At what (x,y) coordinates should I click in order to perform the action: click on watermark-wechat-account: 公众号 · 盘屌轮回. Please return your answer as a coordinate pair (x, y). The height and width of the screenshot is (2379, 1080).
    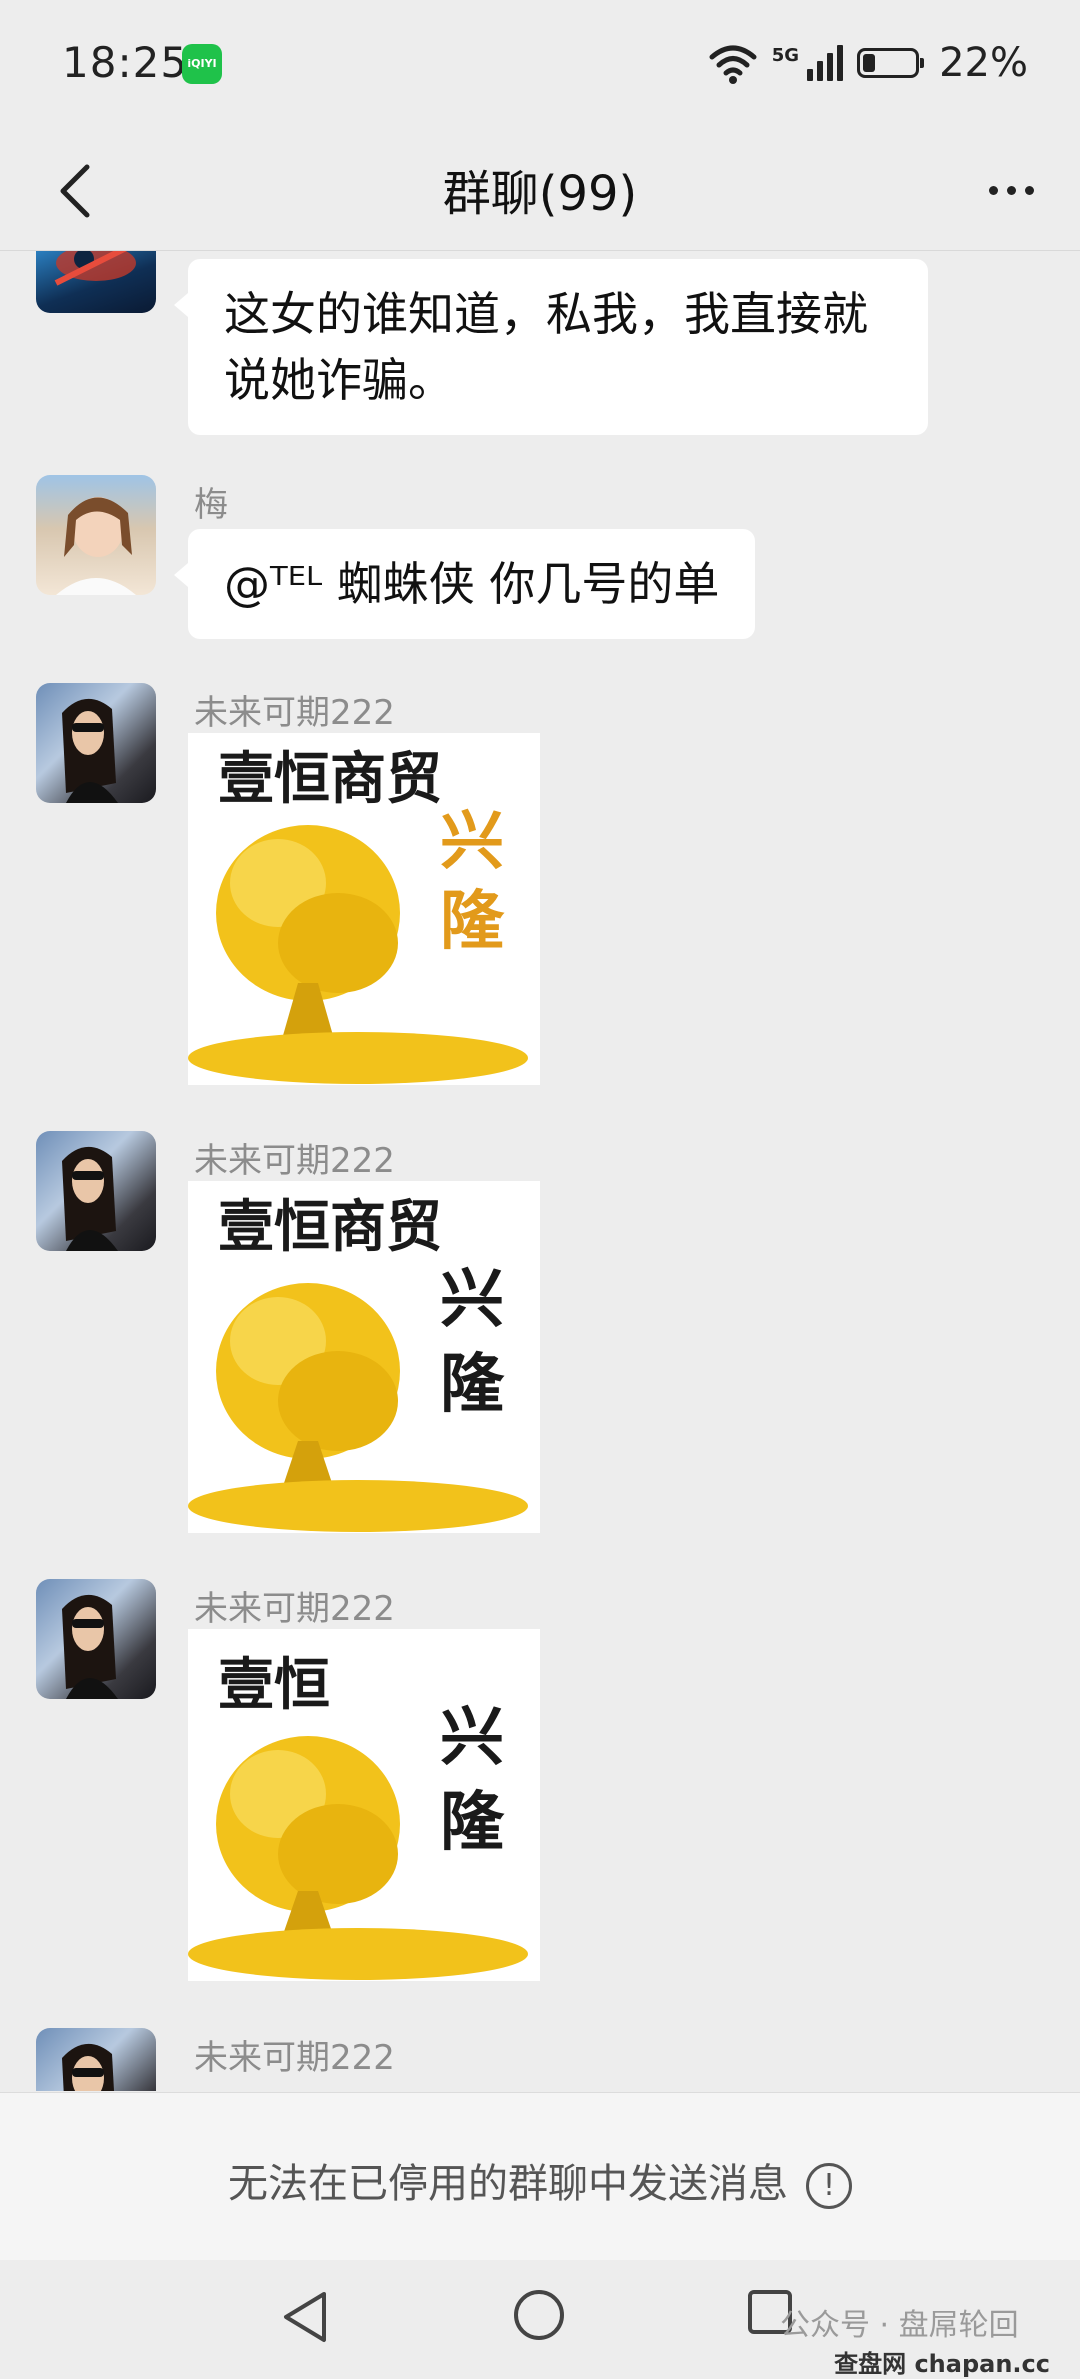
    Looking at the image, I should click on (899, 2325).